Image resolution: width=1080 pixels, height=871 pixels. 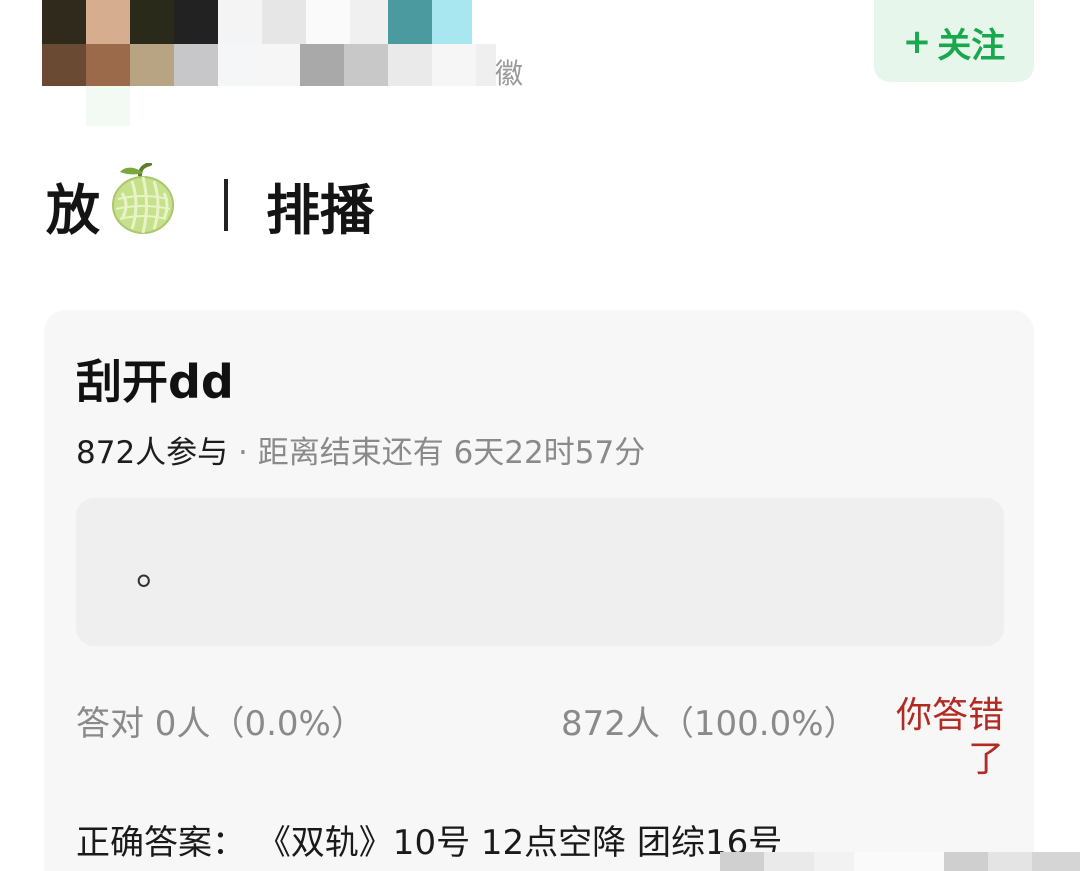 I want to click on correct-answer-label: 正确答案：, so click(x=161, y=843).